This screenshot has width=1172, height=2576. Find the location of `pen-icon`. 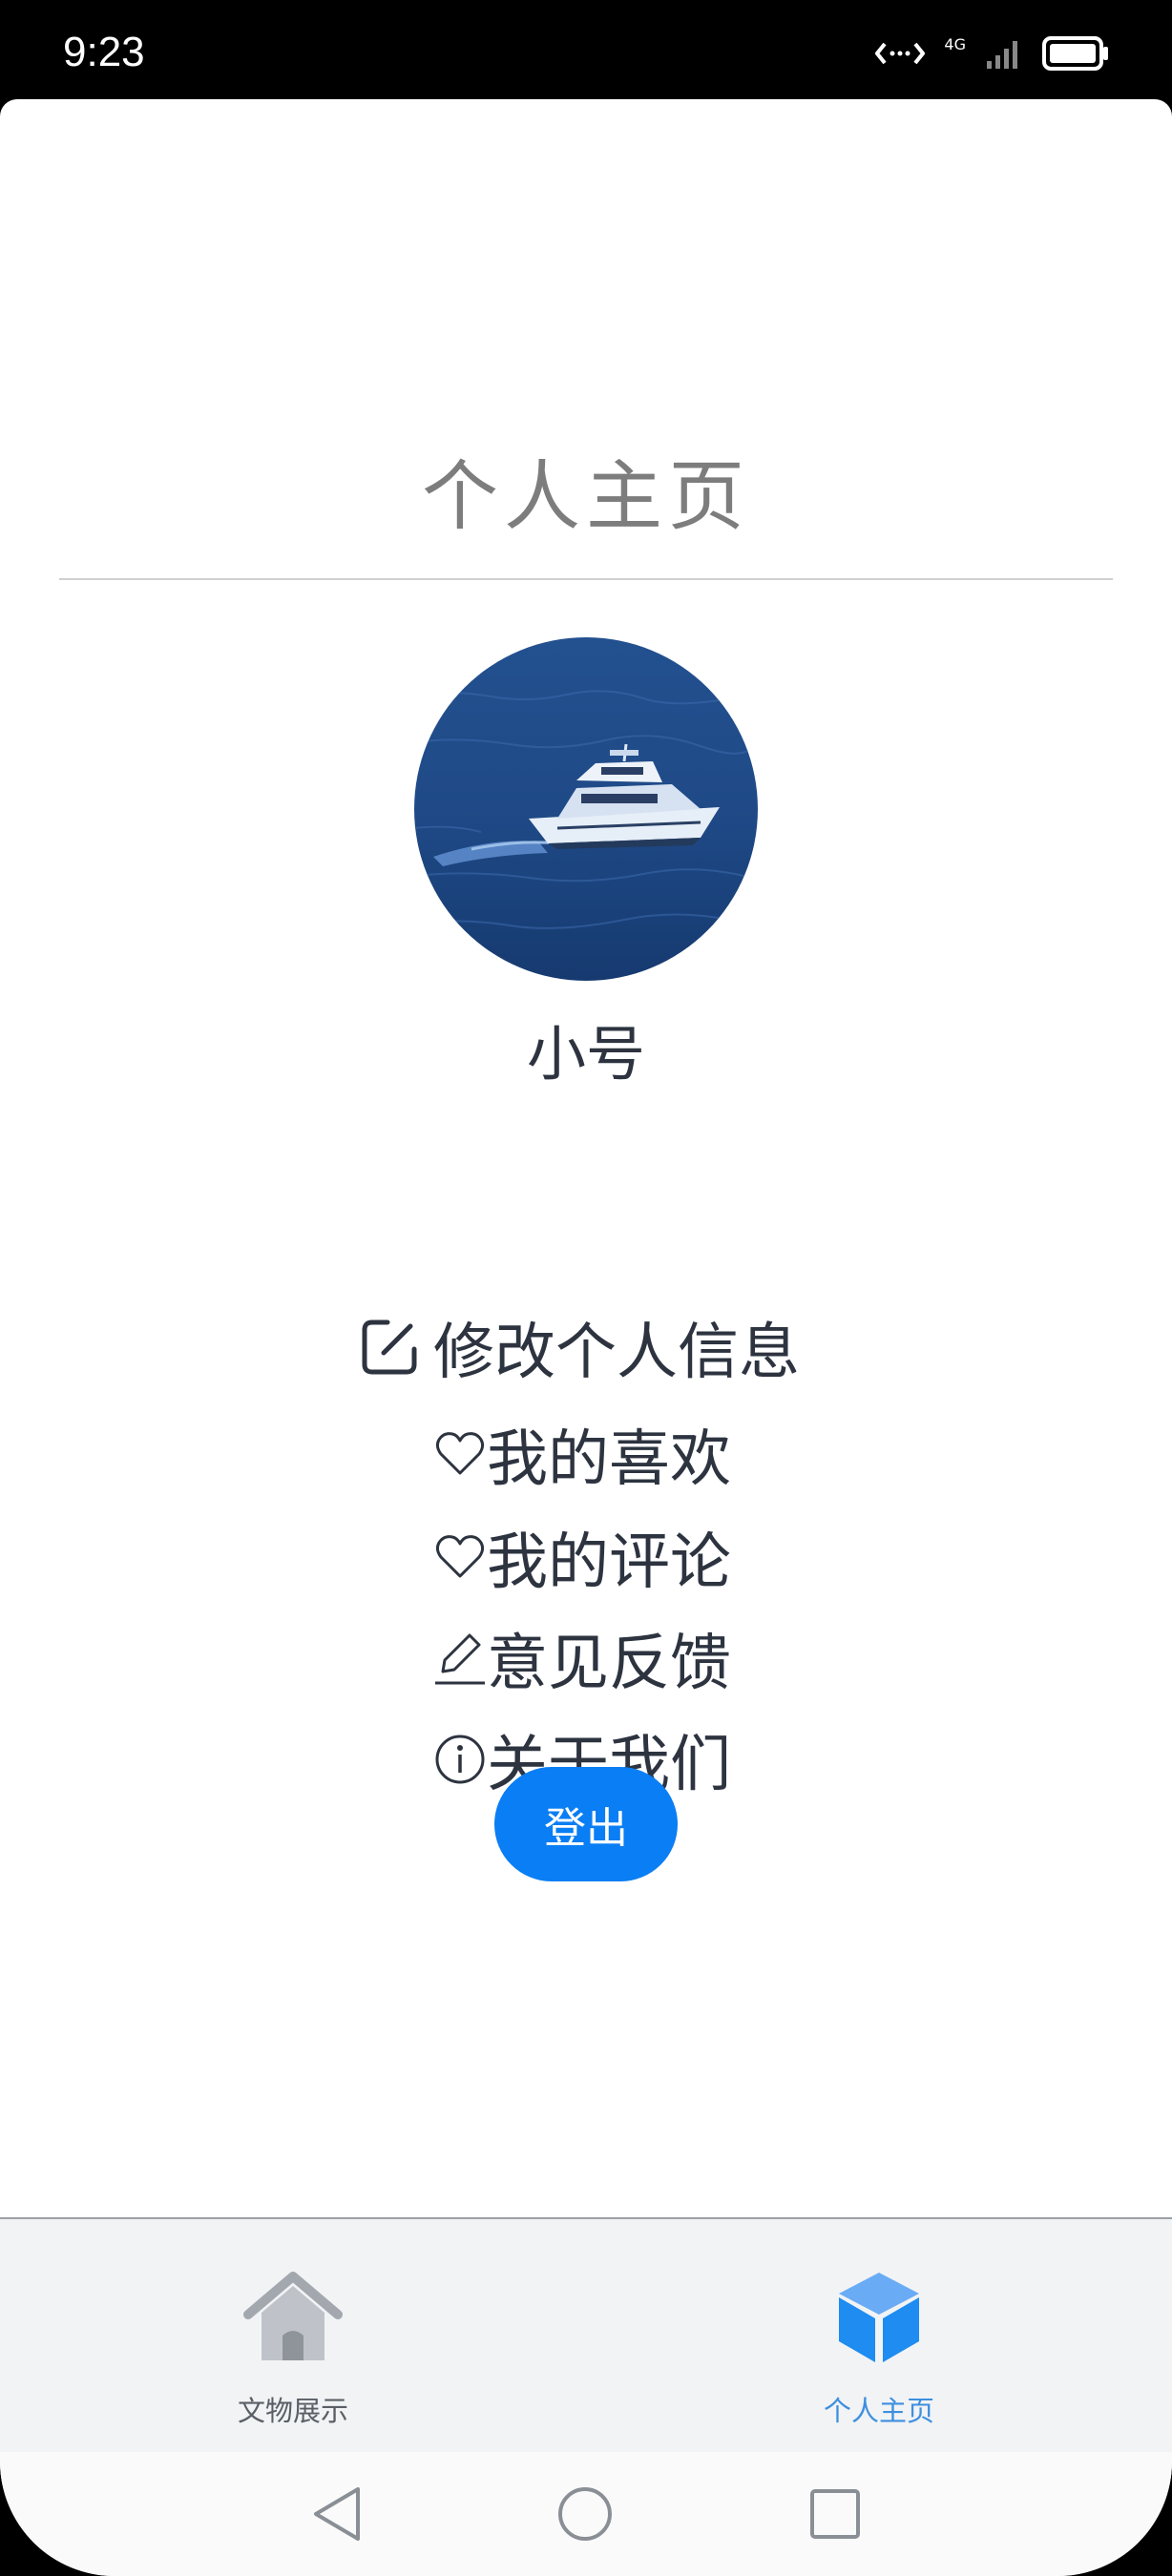

pen-icon is located at coordinates (460, 1658).